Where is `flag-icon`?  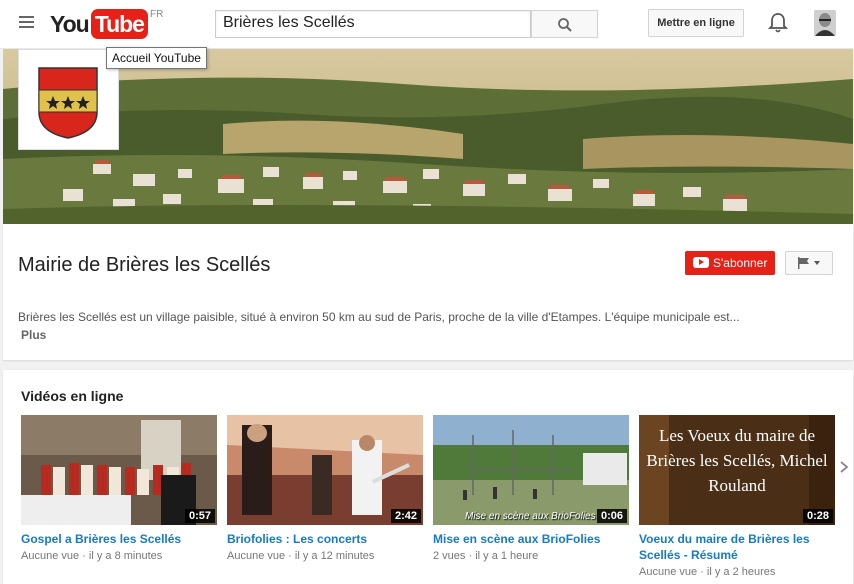
flag-icon is located at coordinates (809, 263).